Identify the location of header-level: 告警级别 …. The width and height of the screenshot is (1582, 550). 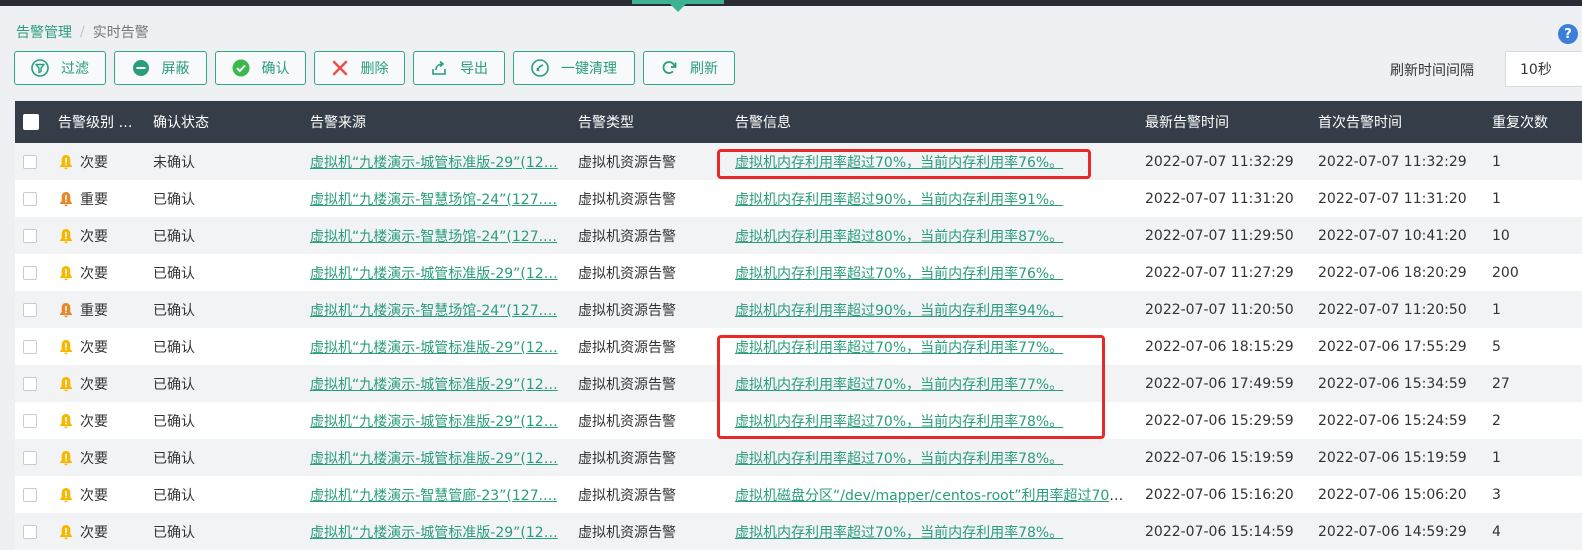
(103, 122).